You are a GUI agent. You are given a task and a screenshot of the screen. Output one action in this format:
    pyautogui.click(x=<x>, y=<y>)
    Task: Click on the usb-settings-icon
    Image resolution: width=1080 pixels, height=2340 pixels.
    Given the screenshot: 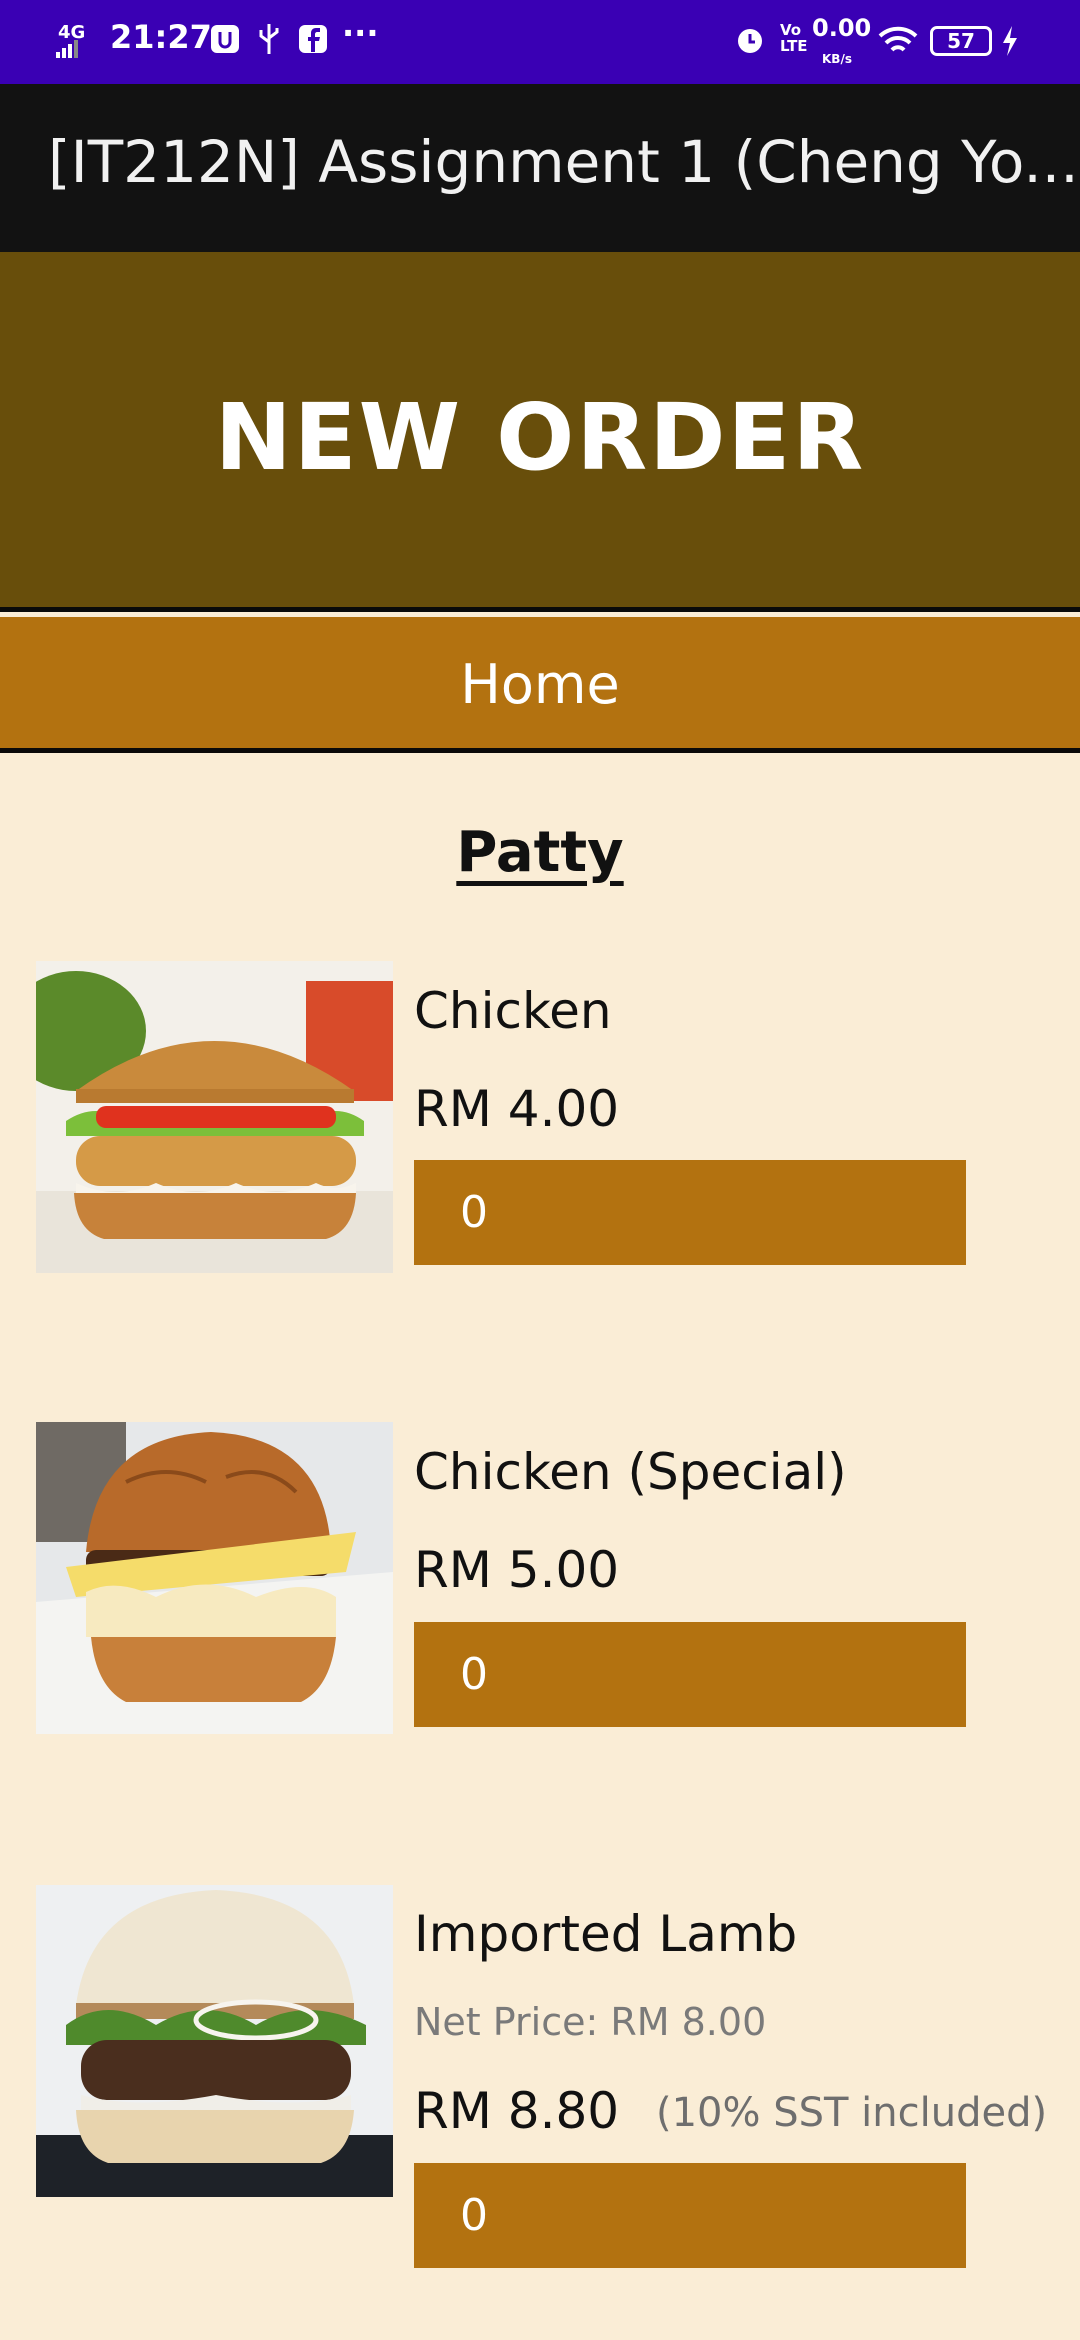 What is the action you would take?
    pyautogui.click(x=225, y=39)
    